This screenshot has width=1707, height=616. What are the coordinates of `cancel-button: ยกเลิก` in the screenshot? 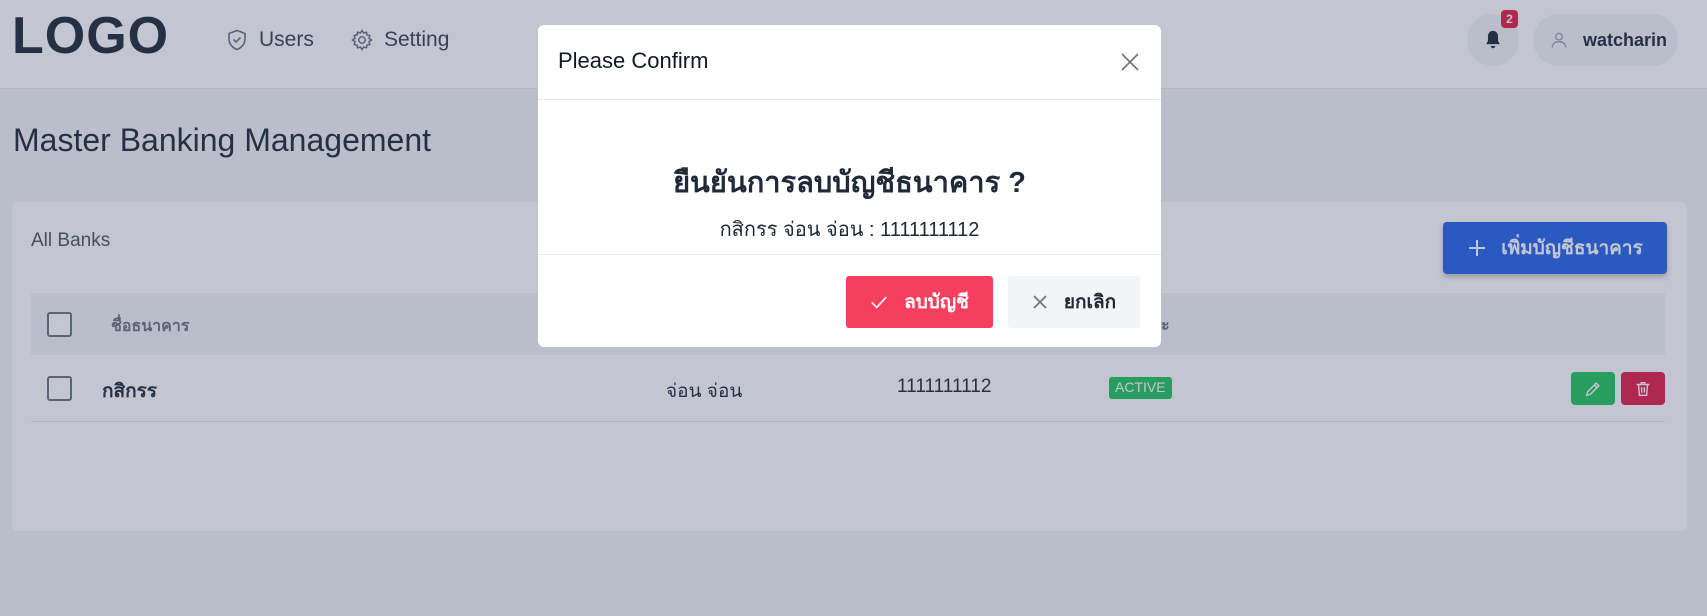 It's located at (1074, 302).